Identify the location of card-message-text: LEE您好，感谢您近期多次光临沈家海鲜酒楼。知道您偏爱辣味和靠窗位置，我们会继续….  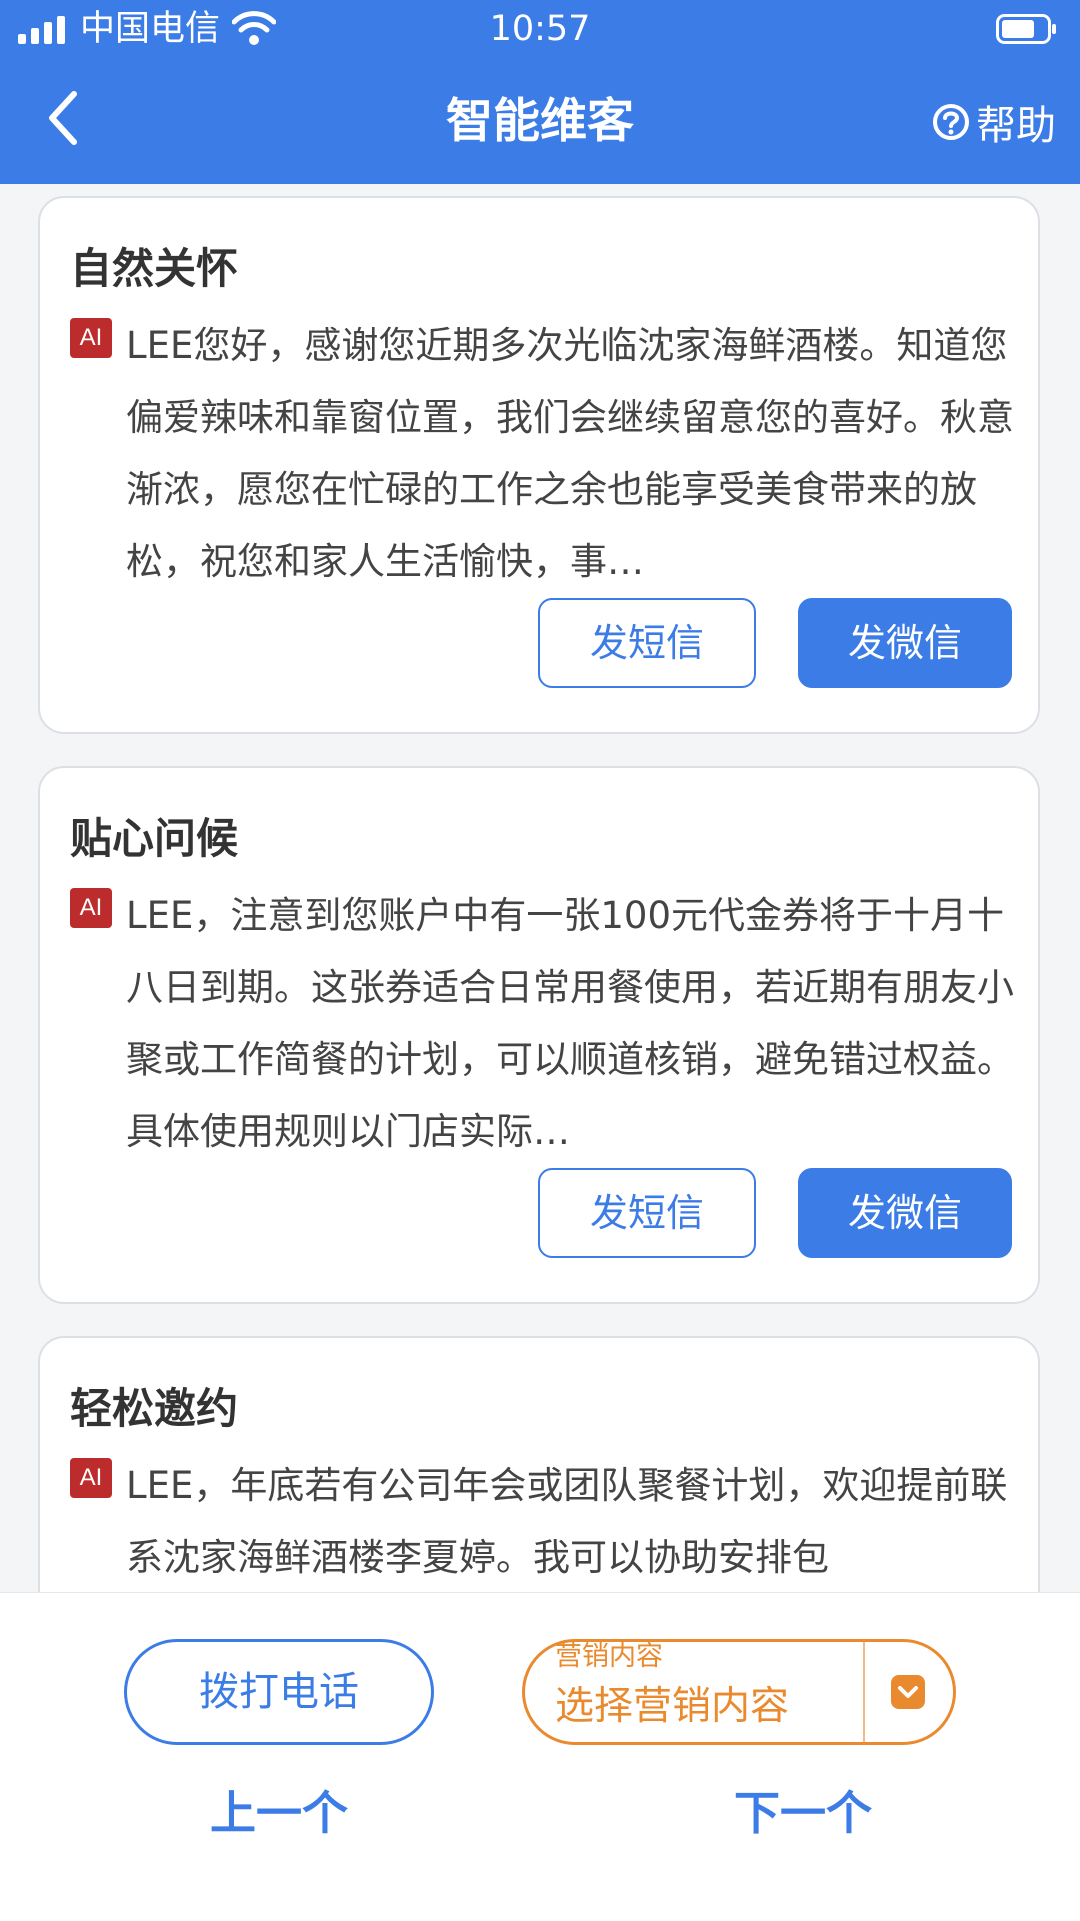
(570, 453).